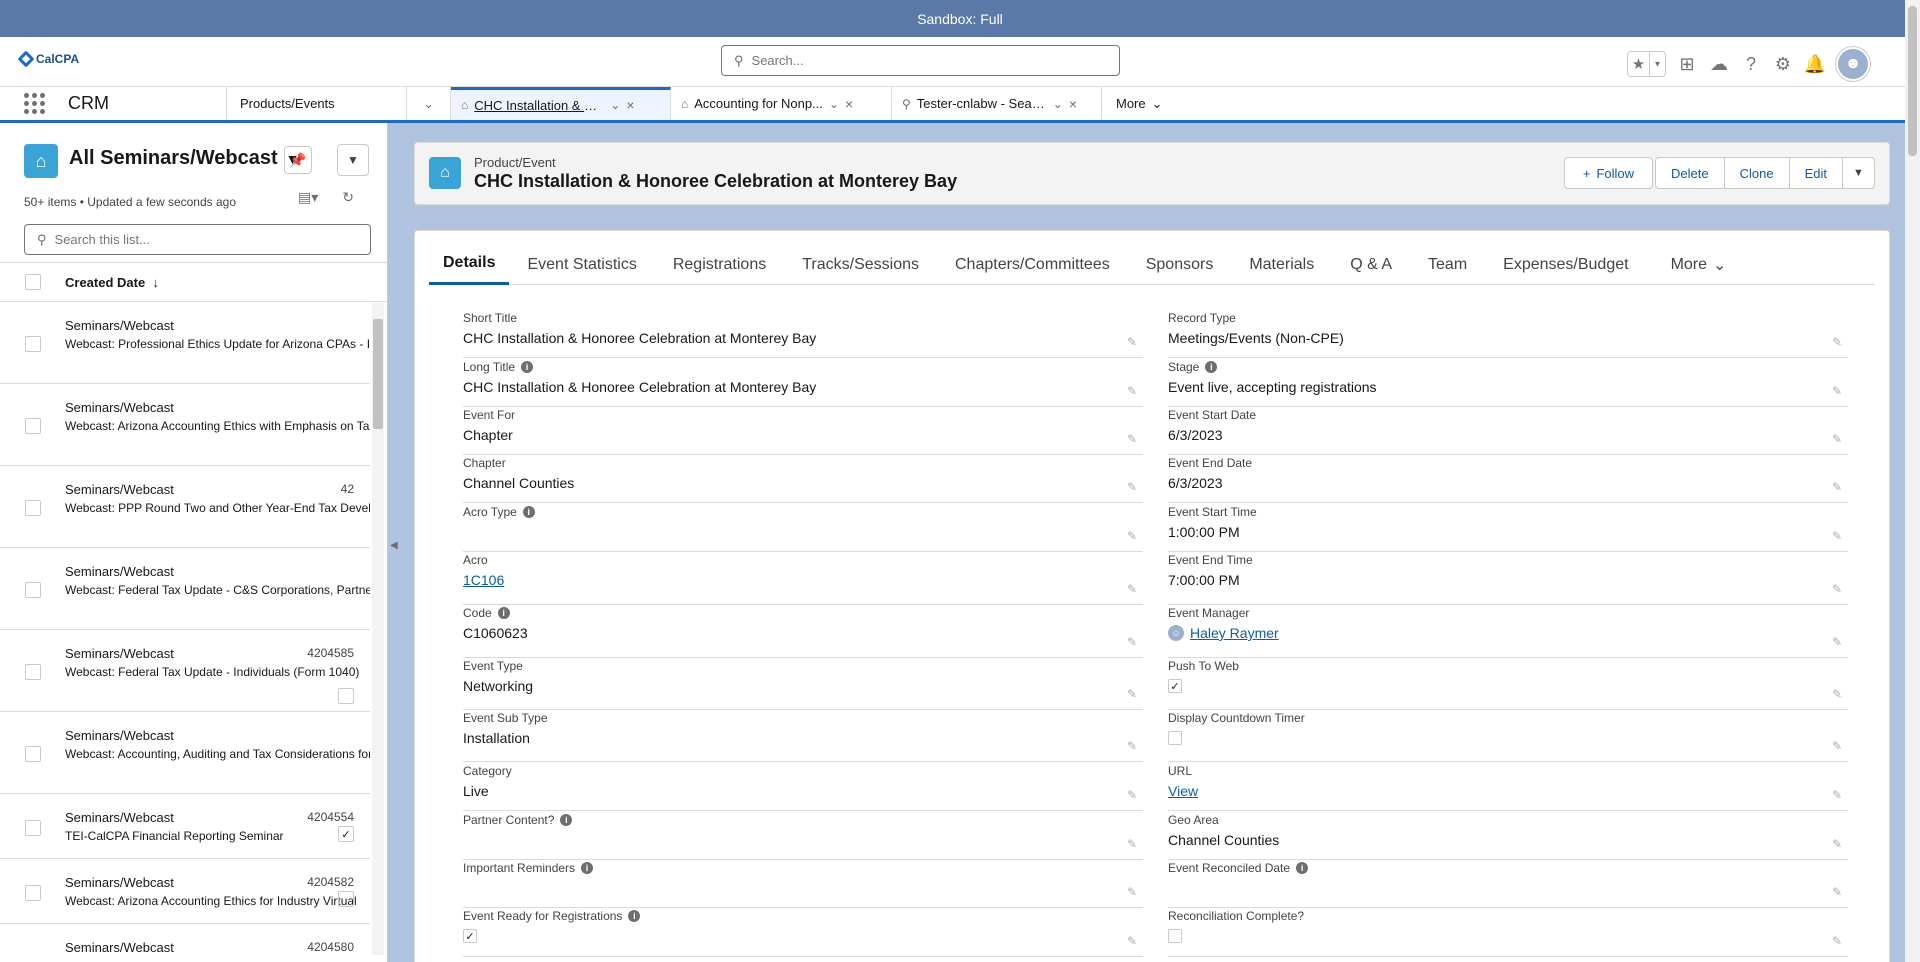 Image resolution: width=1920 pixels, height=962 pixels. Describe the element at coordinates (781, 103) in the screenshot. I see `workspace-tab-accounting: ⌂ Accounting for Nonp... ⌄ ×` at that location.